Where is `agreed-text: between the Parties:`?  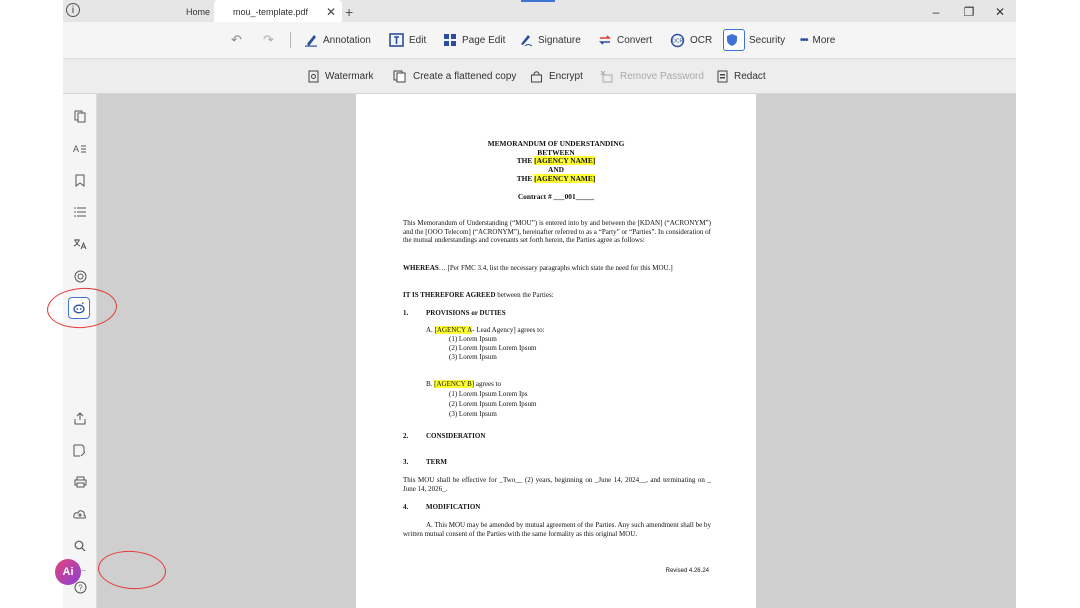
agreed-text: between the Parties: is located at coordinates (524, 295).